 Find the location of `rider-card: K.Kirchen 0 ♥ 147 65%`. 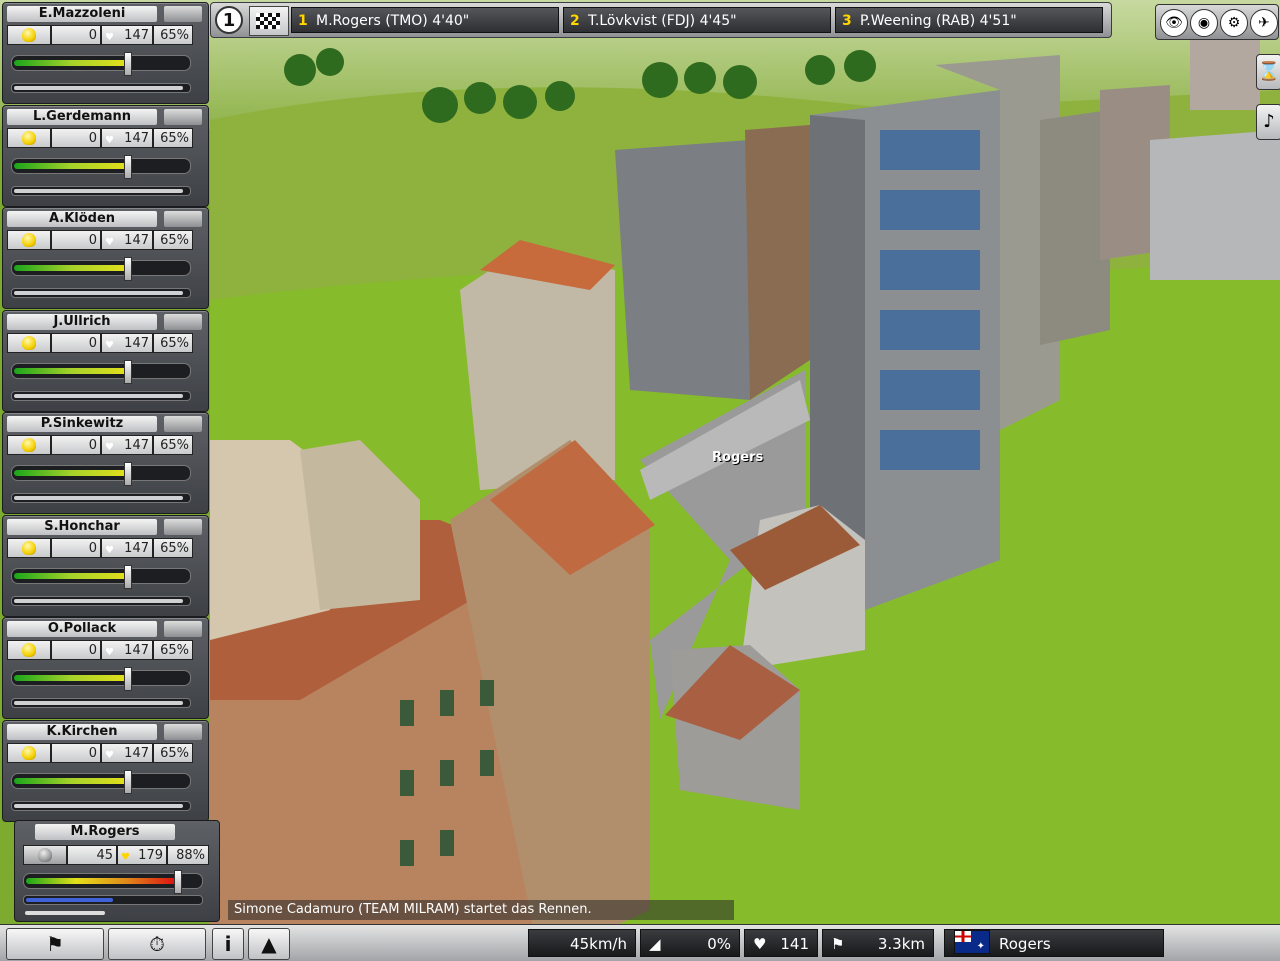

rider-card: K.Kirchen 0 ♥ 147 65% is located at coordinates (105, 770).